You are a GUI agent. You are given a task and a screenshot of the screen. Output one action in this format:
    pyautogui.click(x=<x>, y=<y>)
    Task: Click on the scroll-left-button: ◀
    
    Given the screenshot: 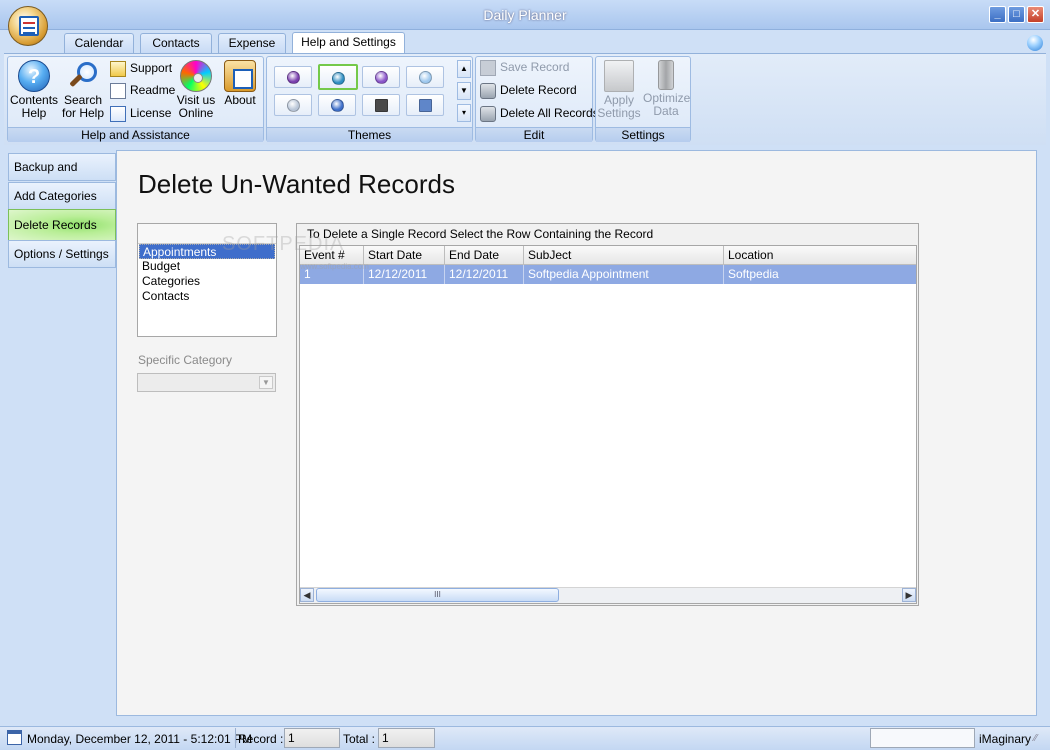 What is the action you would take?
    pyautogui.click(x=307, y=595)
    